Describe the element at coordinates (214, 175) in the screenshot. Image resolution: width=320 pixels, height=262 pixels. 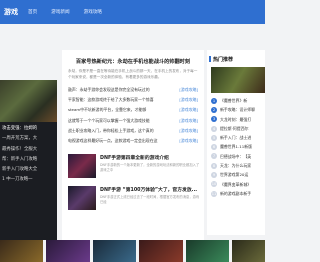
I see `rank-badge: 9` at that location.